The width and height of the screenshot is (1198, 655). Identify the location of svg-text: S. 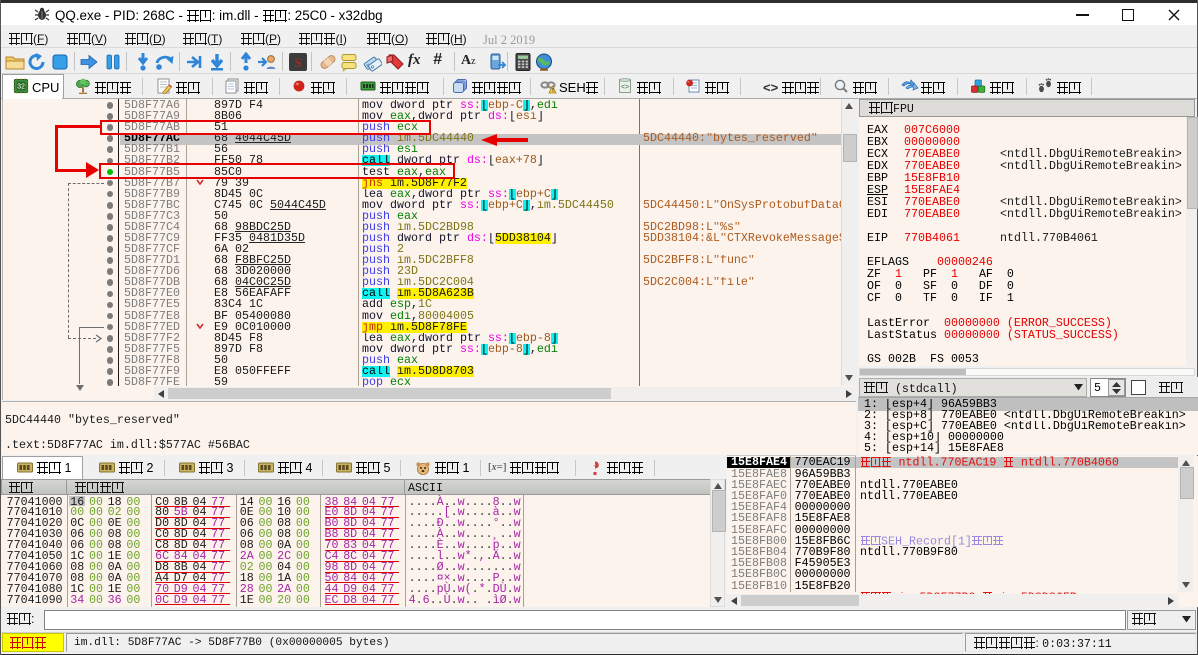
(297, 62).